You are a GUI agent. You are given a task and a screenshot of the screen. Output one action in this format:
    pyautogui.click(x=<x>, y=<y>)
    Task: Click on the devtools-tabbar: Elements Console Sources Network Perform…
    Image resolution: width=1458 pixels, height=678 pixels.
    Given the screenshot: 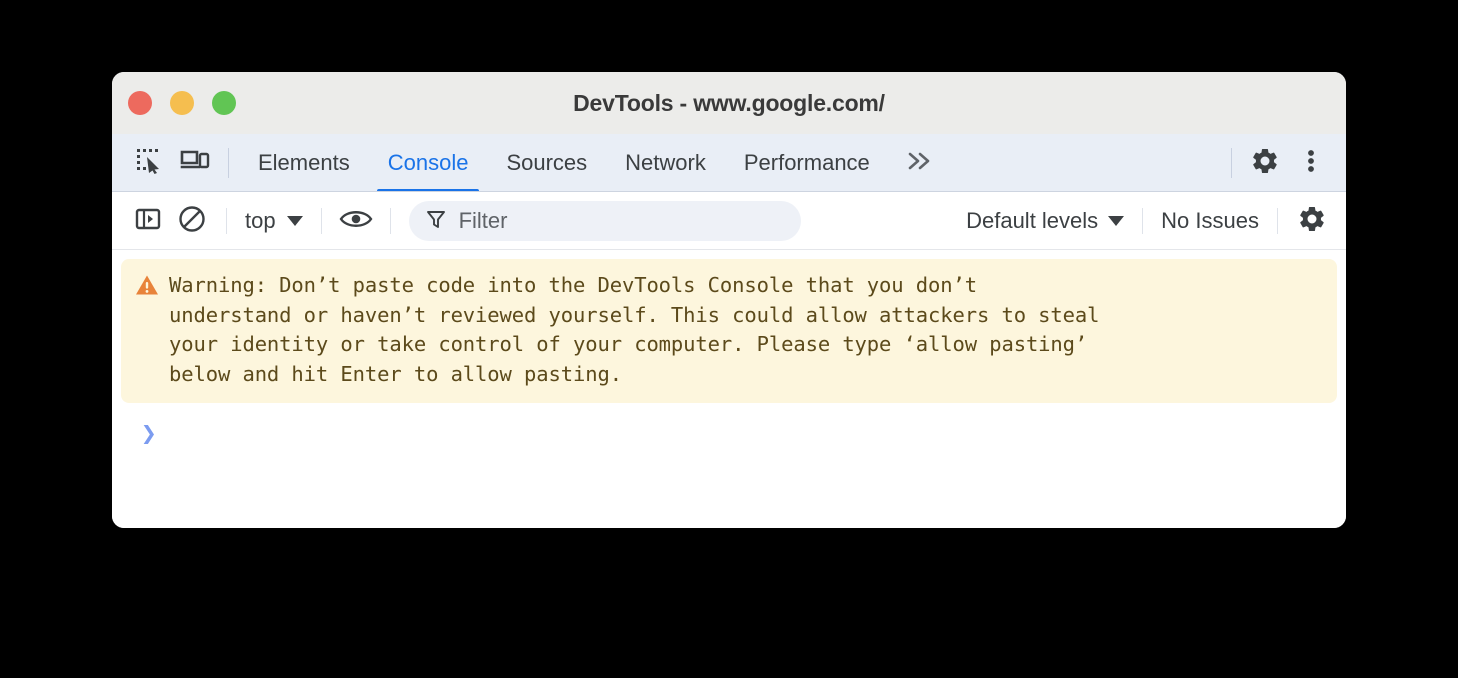 What is the action you would take?
    pyautogui.click(x=729, y=163)
    